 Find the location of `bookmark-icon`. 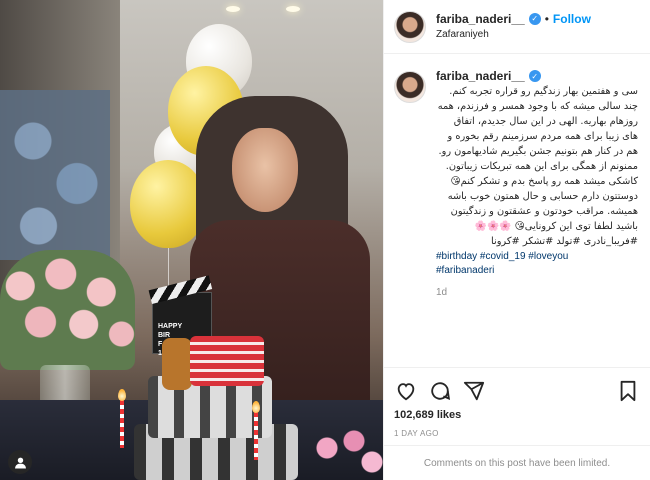

bookmark-icon is located at coordinates (628, 391).